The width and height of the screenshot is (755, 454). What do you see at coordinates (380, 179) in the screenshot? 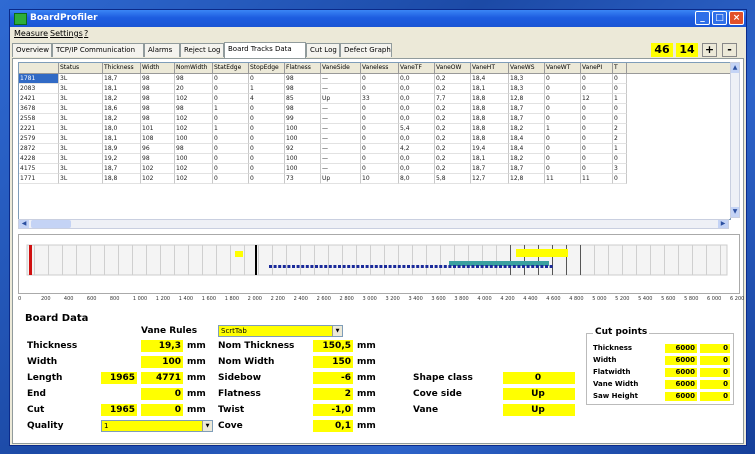
I see `table-cell: 10` at bounding box center [380, 179].